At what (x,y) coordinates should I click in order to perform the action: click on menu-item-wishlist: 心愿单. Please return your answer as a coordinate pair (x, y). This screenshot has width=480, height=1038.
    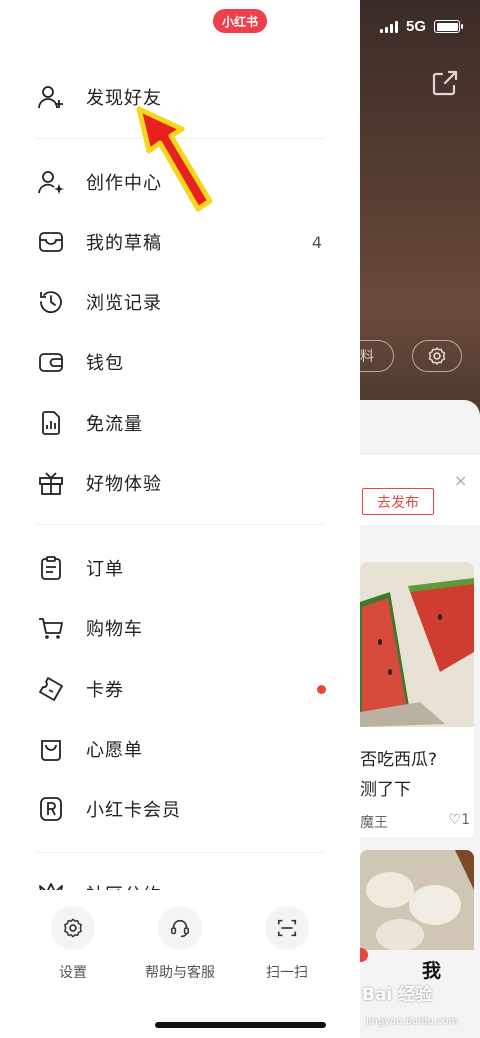
    Looking at the image, I should click on (181, 749).